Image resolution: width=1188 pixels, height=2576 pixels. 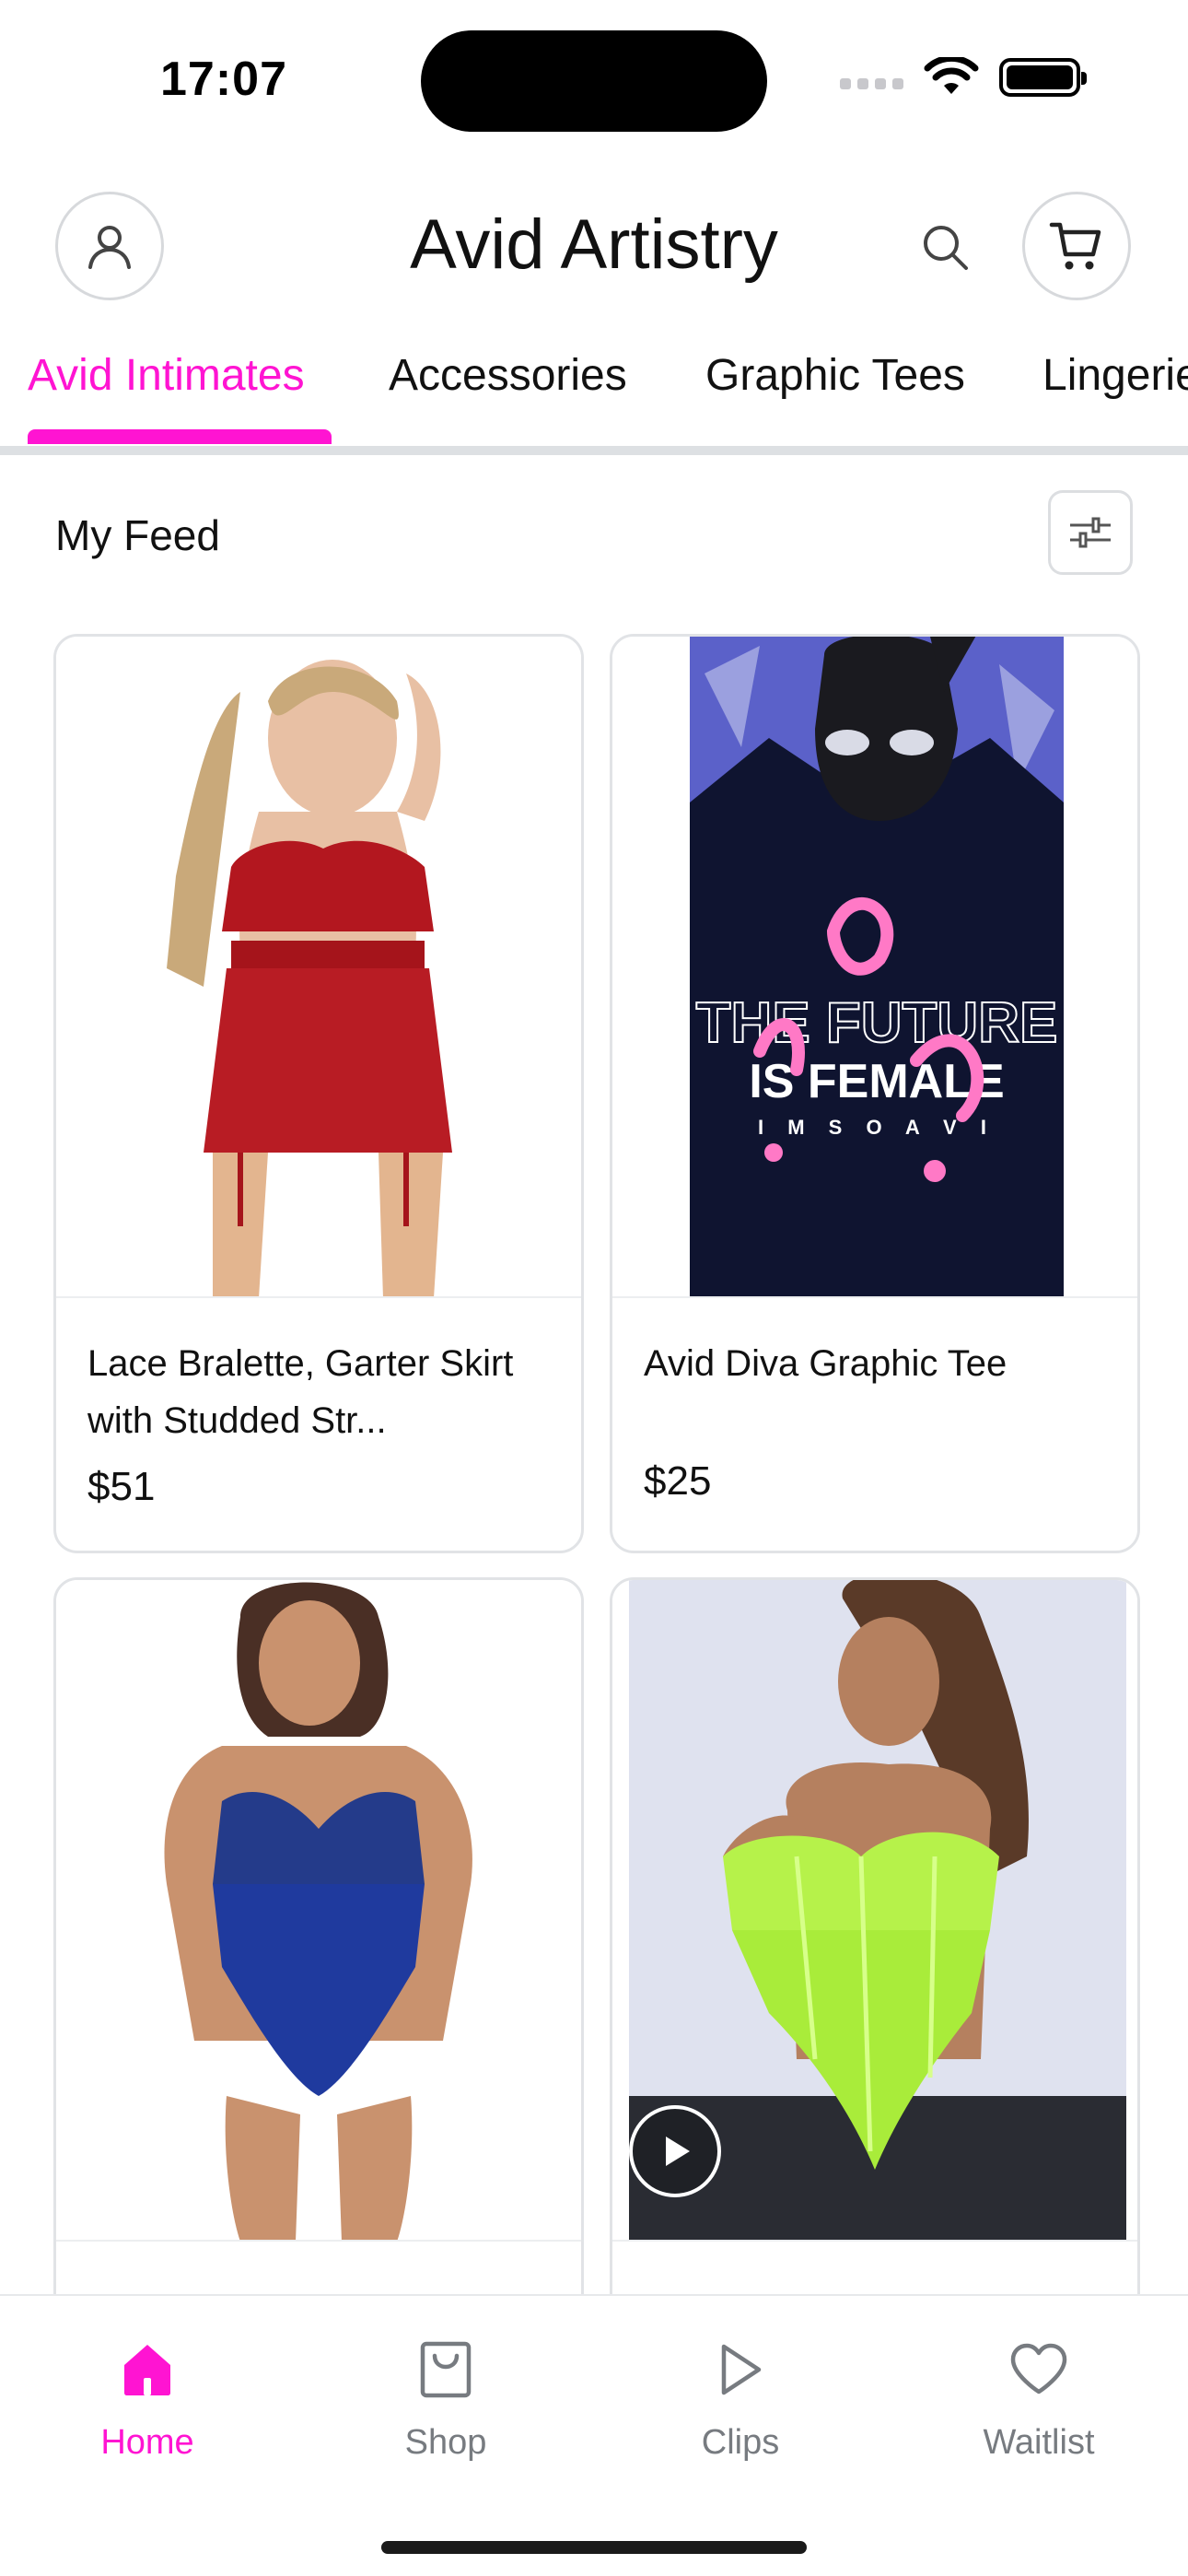 I want to click on home-indicator, so click(x=594, y=2547).